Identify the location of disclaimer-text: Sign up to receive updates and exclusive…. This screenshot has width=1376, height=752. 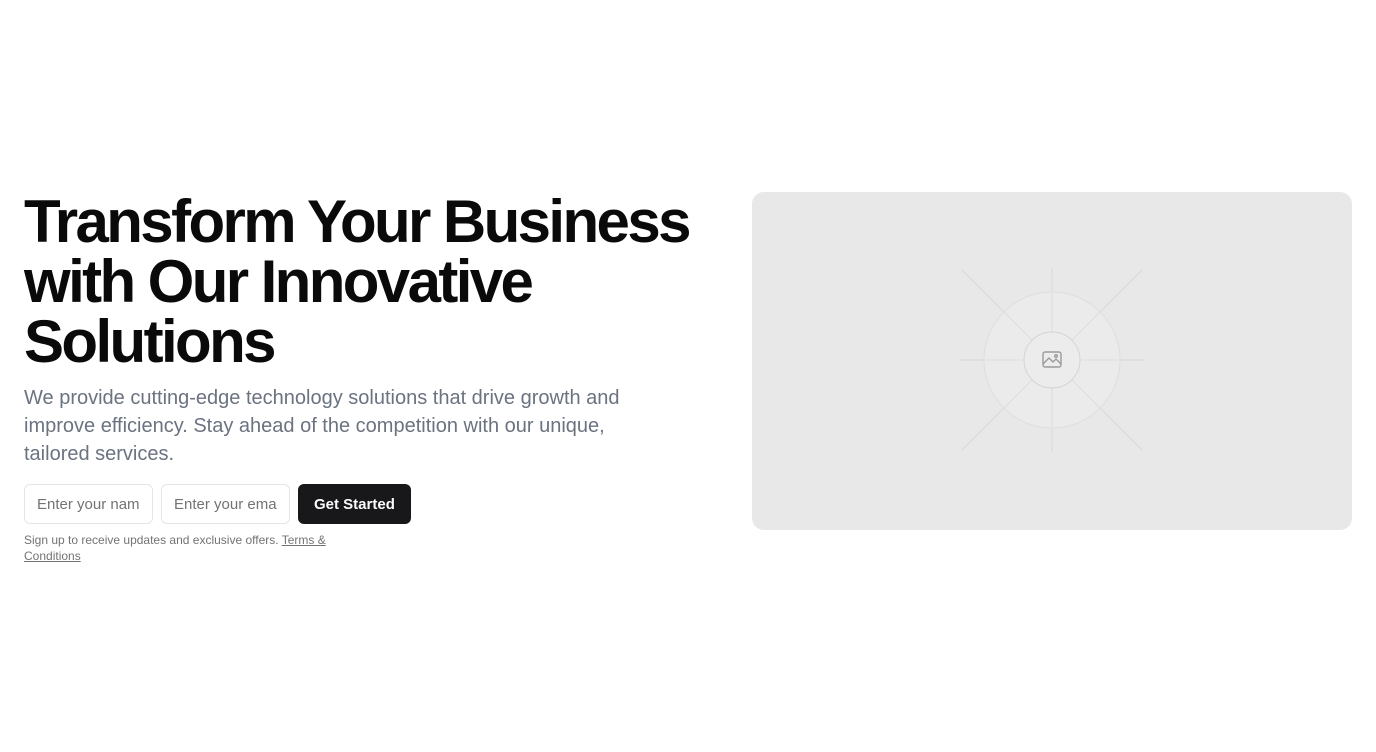
(153, 540).